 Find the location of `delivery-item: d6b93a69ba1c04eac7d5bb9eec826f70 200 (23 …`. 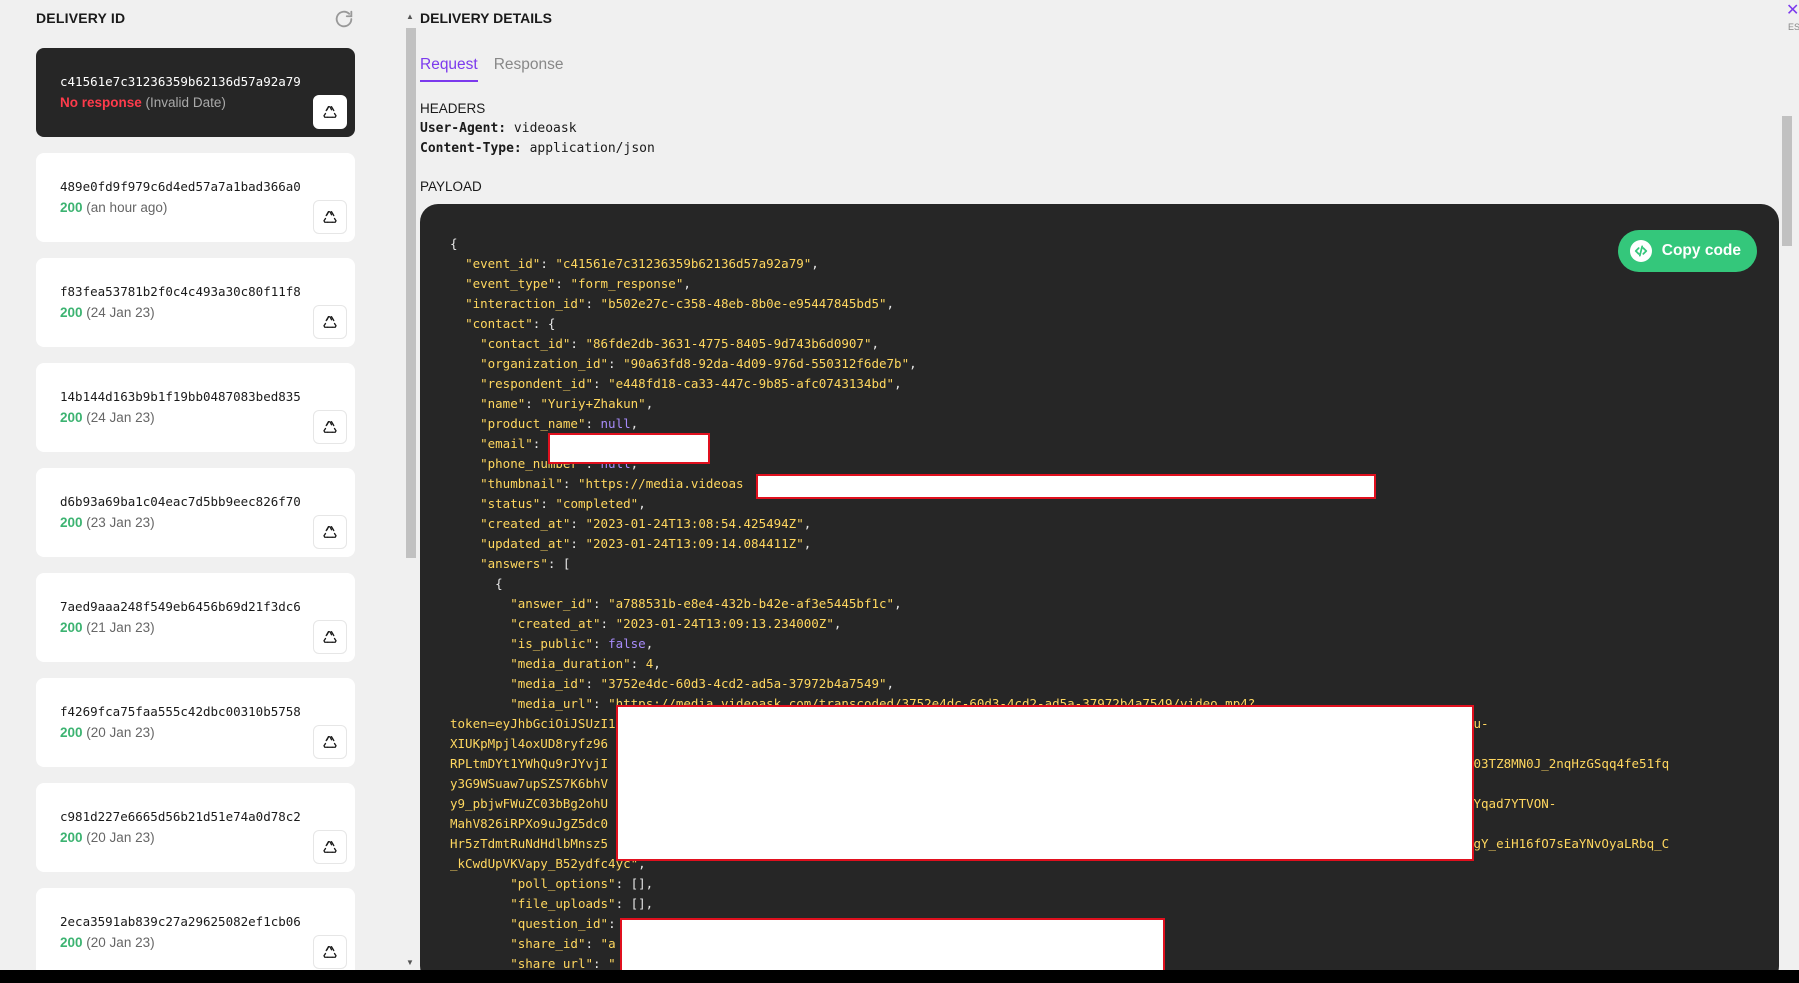

delivery-item: d6b93a69ba1c04eac7d5bb9eec826f70 200 (23 … is located at coordinates (195, 512).